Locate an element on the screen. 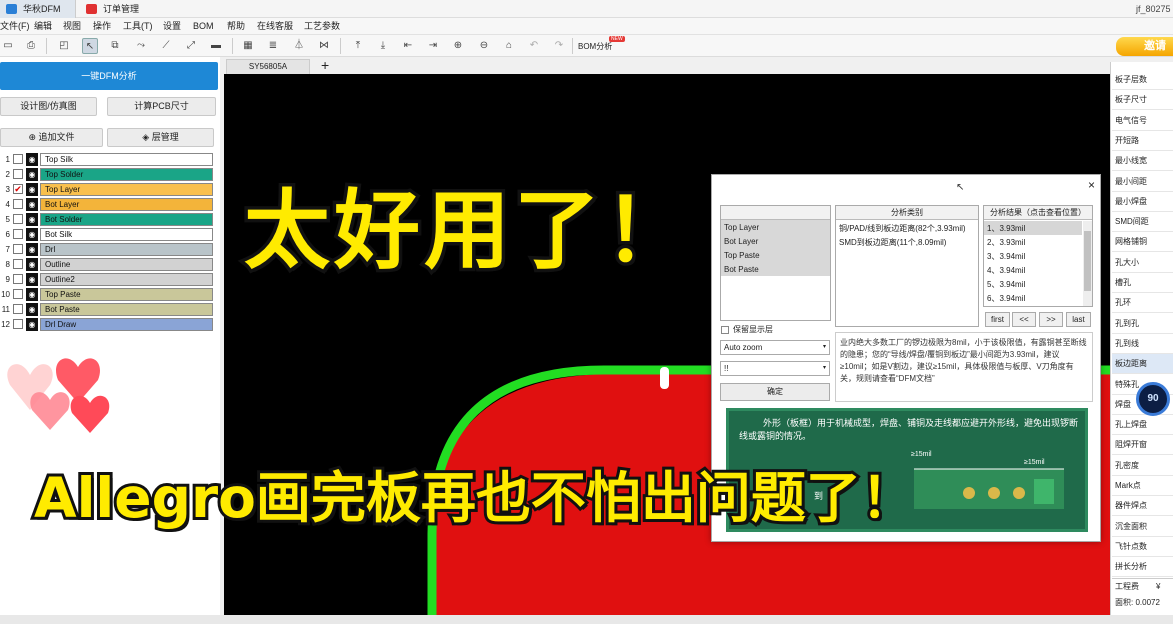  one-click-dfm-button: 一键DFM分析 is located at coordinates (109, 76).